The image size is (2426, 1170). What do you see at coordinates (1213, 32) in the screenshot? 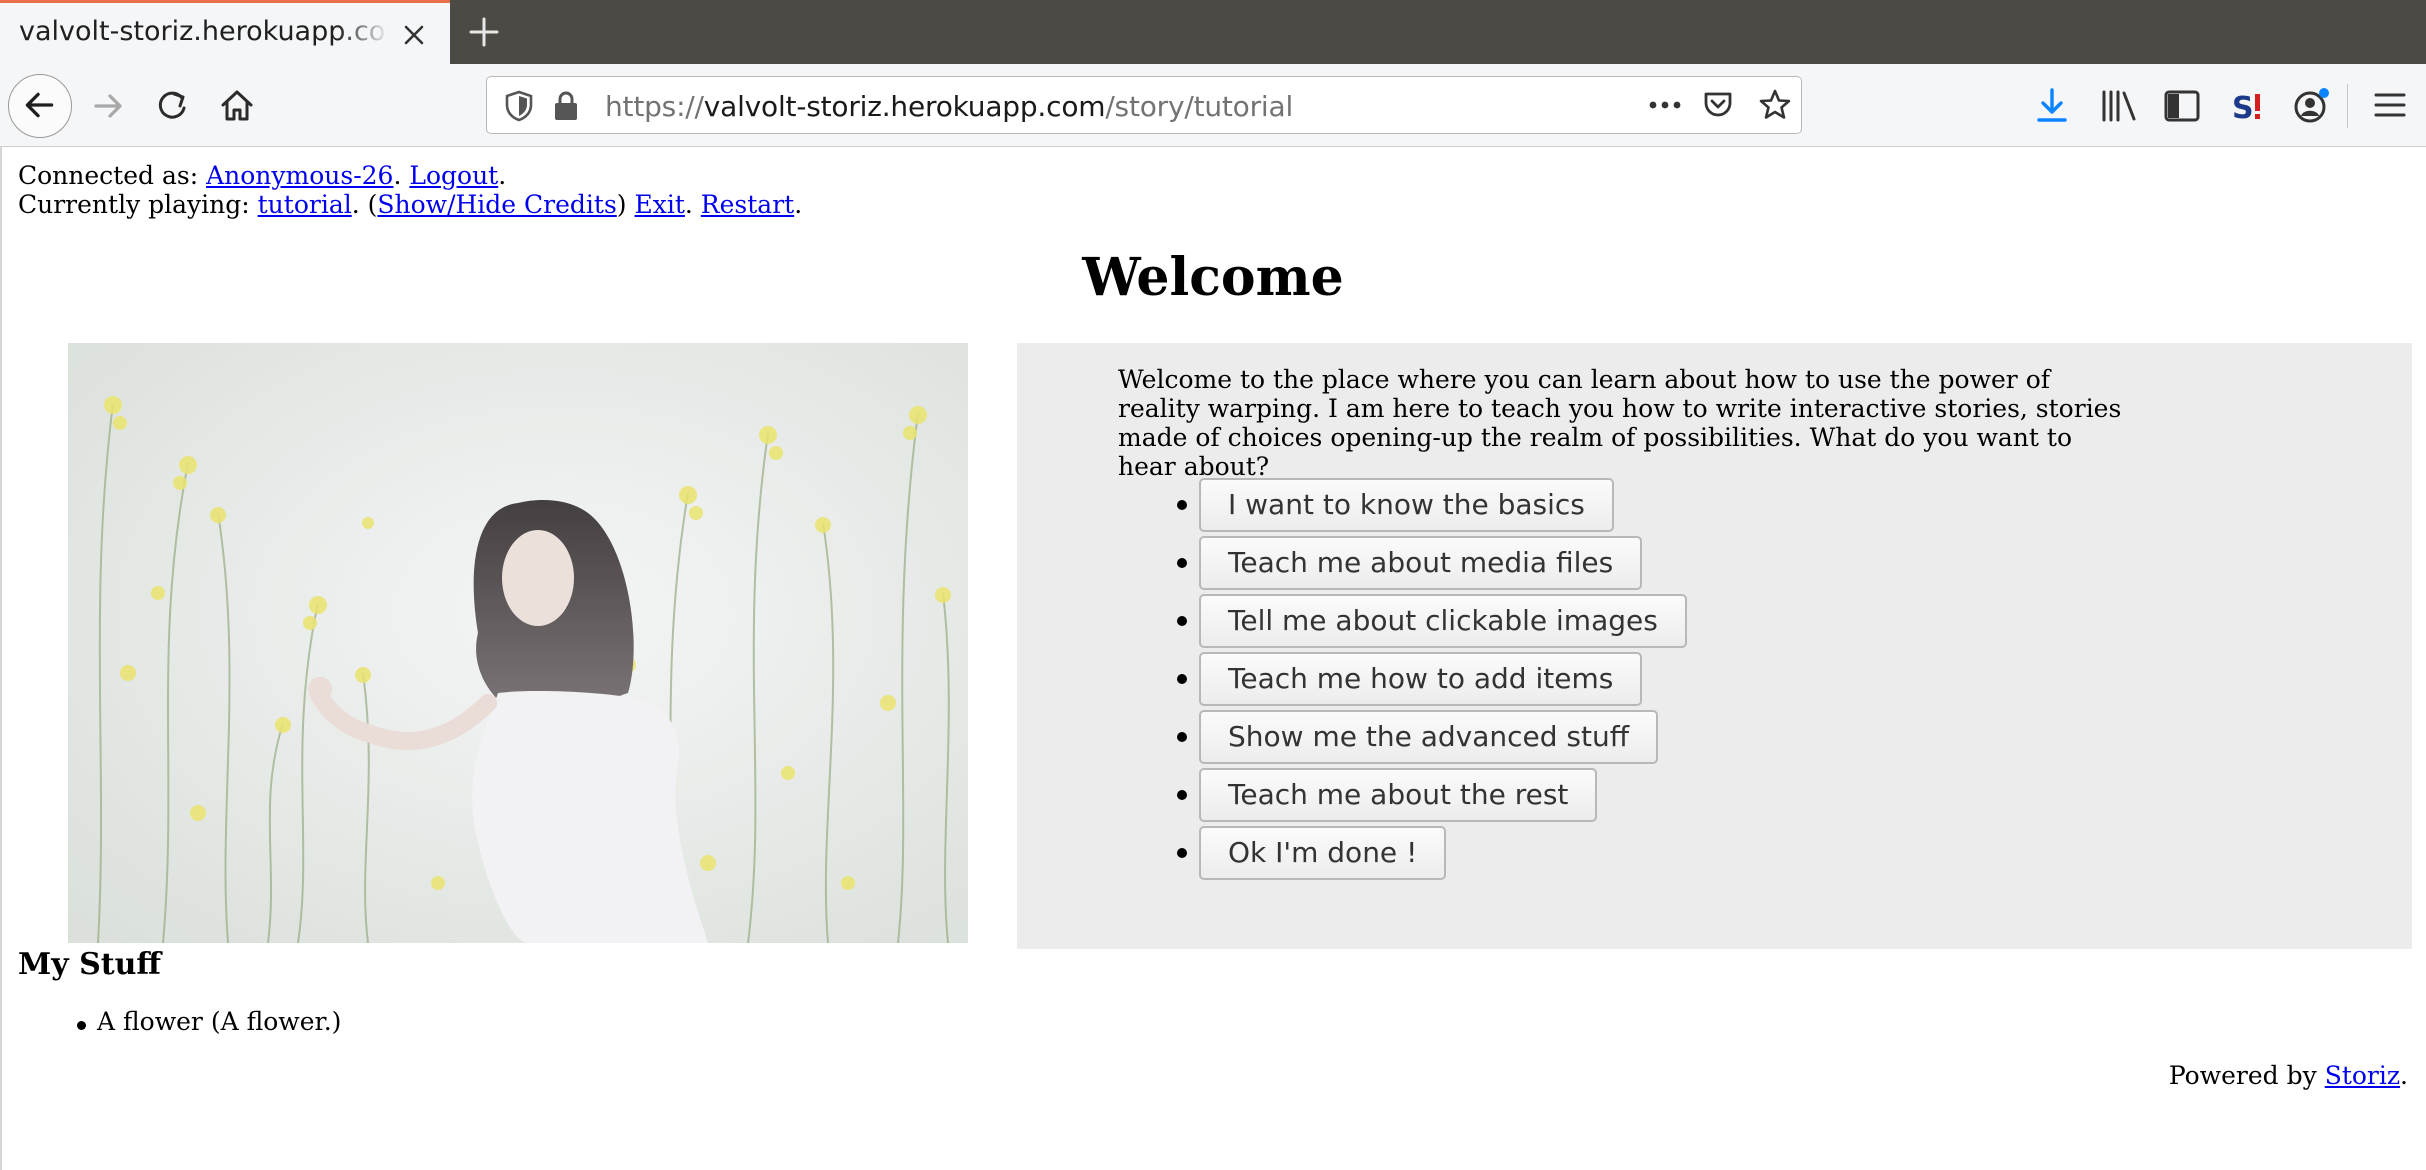
I see `tab-strip: valvolt-storiz.herokuapp.com` at bounding box center [1213, 32].